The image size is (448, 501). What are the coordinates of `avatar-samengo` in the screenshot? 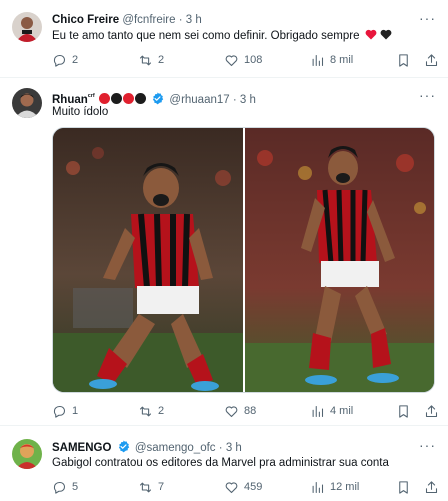 It's located at (27, 454).